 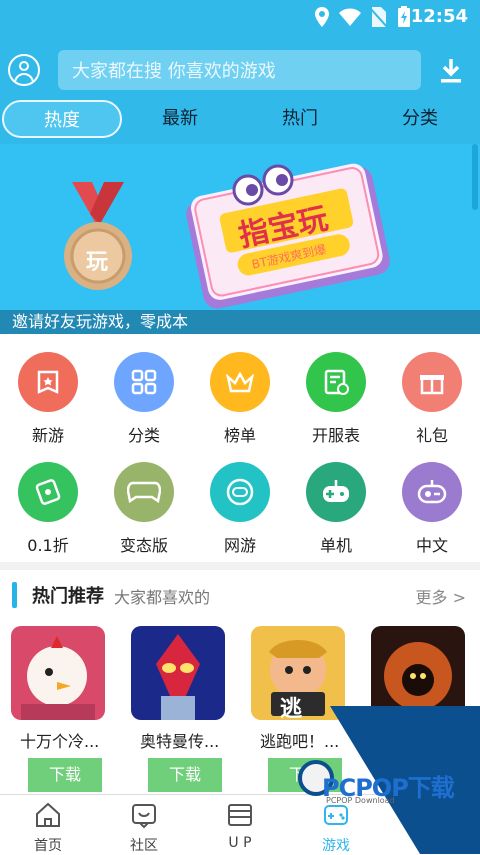 What do you see at coordinates (144, 382) in the screenshot?
I see `category-icon` at bounding box center [144, 382].